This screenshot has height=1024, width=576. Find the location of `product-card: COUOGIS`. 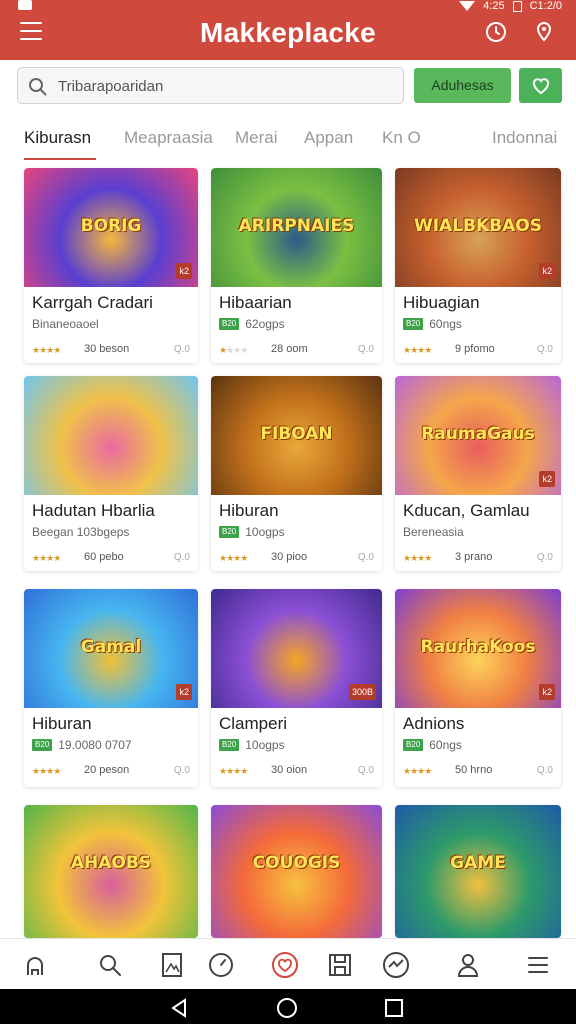

product-card: COUOGIS is located at coordinates (296, 871).